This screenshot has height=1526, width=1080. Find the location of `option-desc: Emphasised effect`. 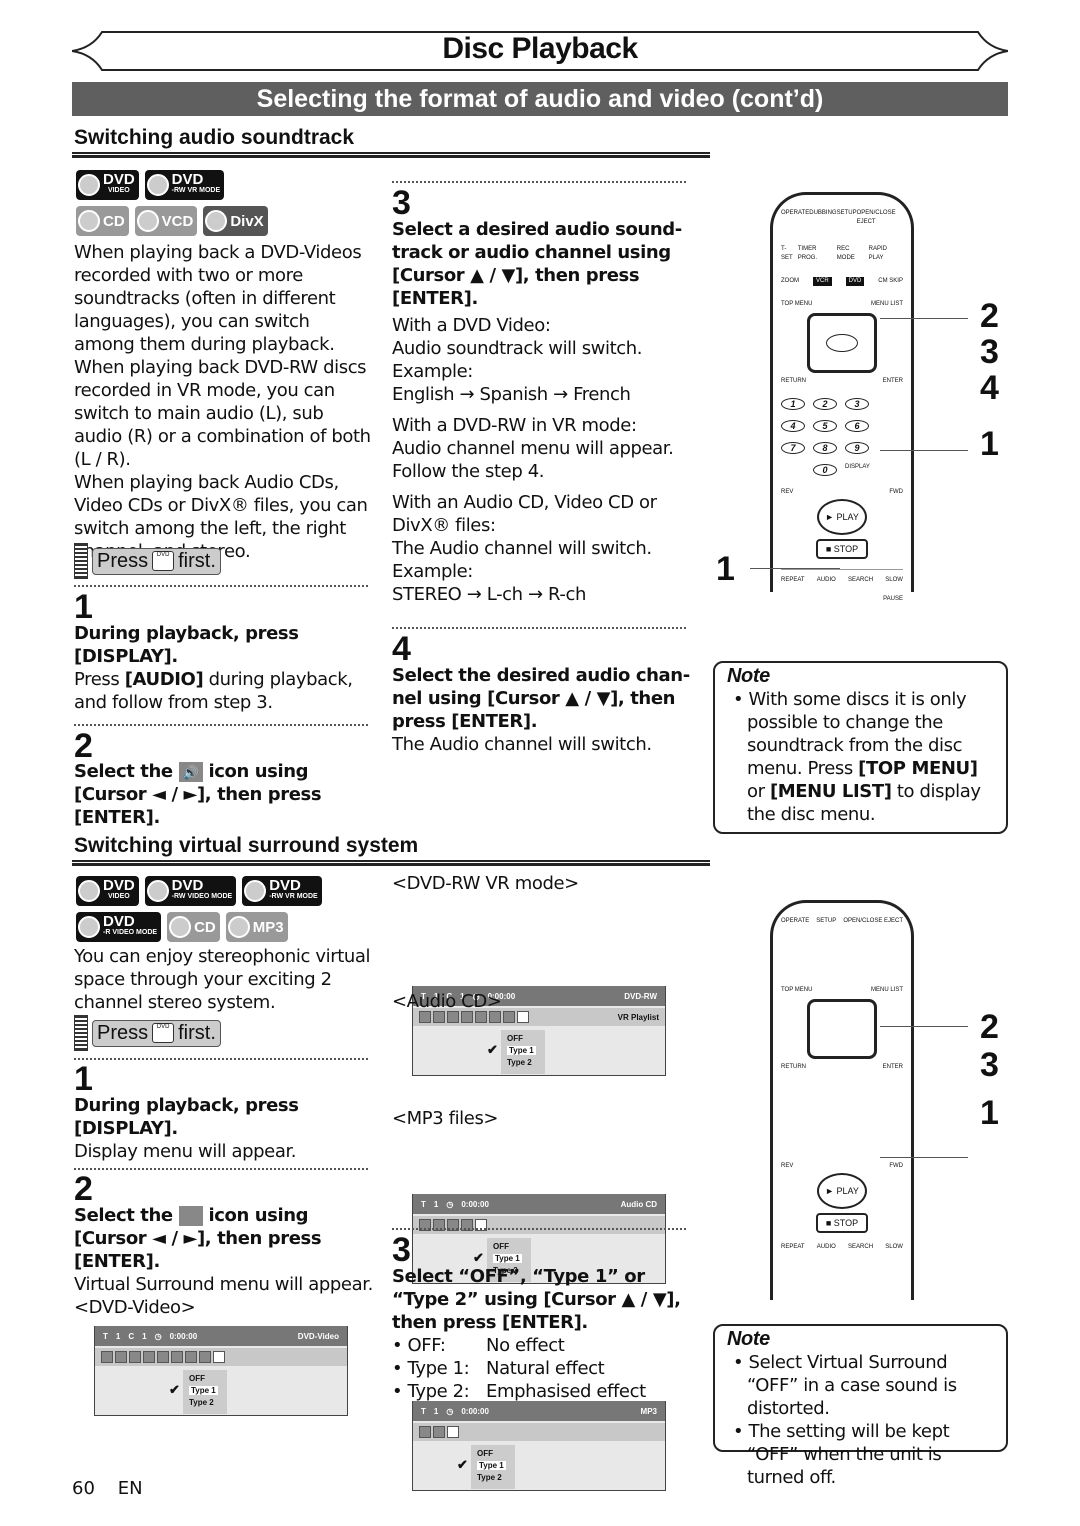

option-desc: Emphasised effect is located at coordinates (566, 1391).